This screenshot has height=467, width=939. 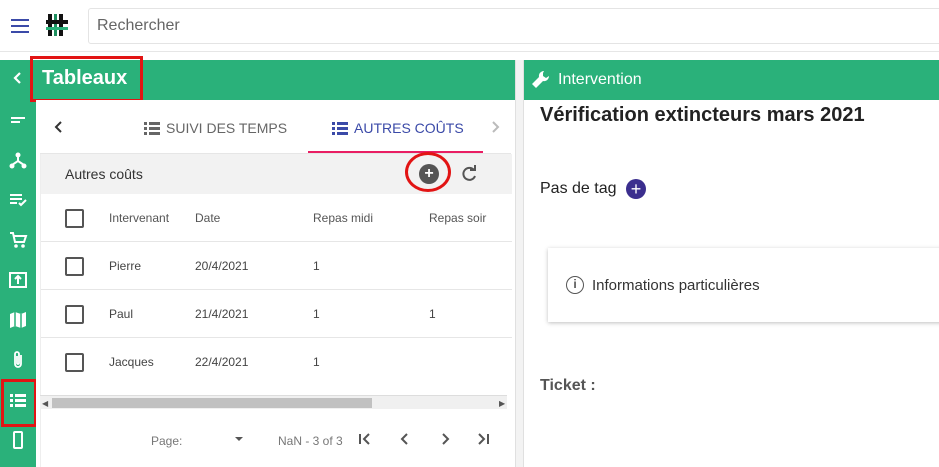 What do you see at coordinates (18, 160) in the screenshot?
I see `hub-icon` at bounding box center [18, 160].